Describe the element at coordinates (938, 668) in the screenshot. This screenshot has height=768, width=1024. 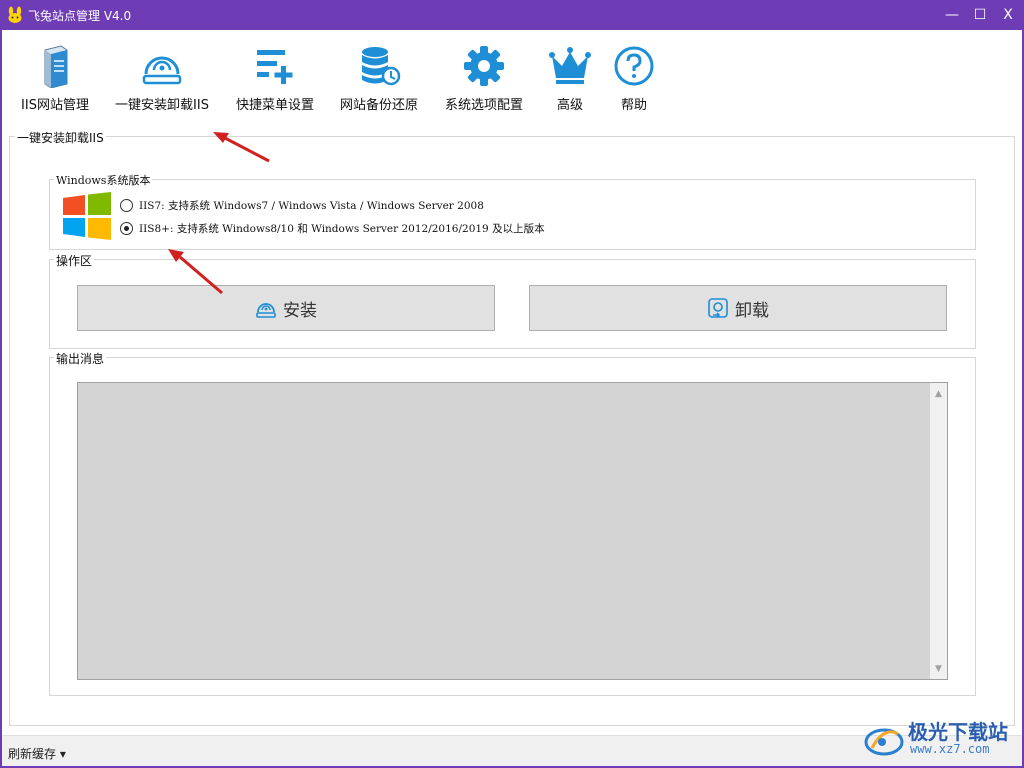
I see `scroll-down-icon: ▼` at that location.